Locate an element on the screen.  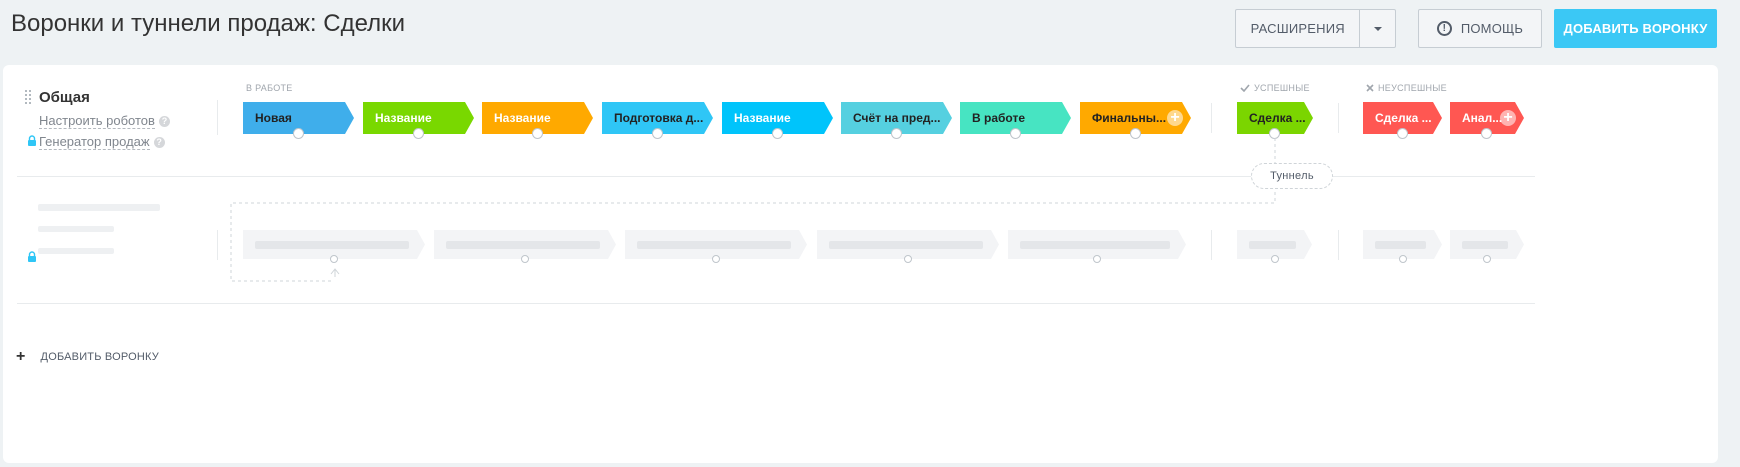
info-icon: ! is located at coordinates (1444, 28).